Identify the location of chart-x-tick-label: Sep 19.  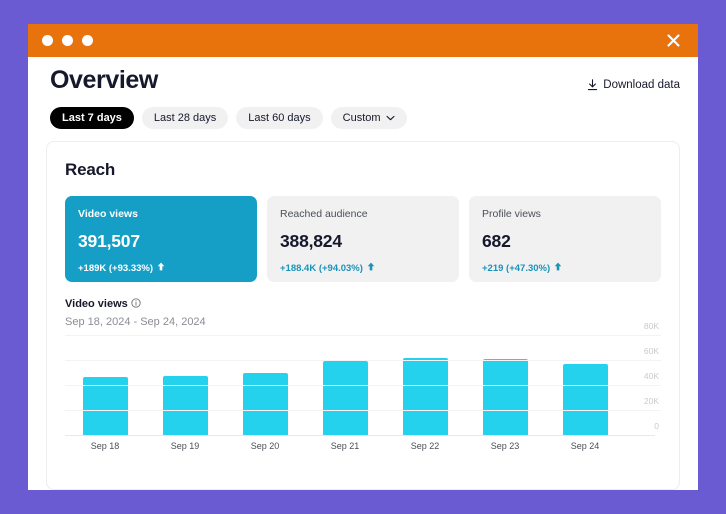
(185, 445).